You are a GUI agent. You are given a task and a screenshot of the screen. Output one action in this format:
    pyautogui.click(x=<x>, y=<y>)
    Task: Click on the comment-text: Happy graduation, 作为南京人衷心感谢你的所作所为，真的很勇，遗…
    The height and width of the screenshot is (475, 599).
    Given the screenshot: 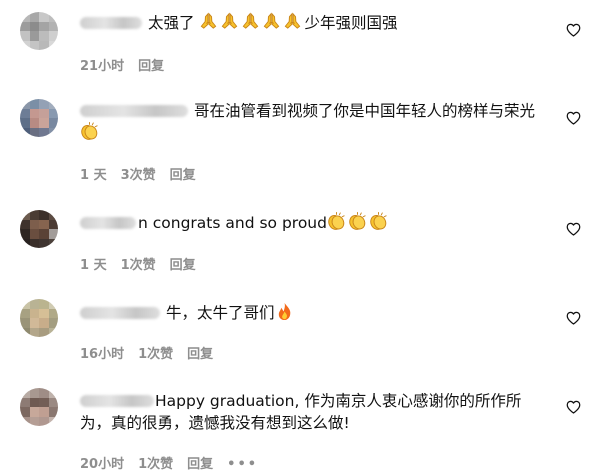 What is the action you would take?
    pyautogui.click(x=315, y=412)
    